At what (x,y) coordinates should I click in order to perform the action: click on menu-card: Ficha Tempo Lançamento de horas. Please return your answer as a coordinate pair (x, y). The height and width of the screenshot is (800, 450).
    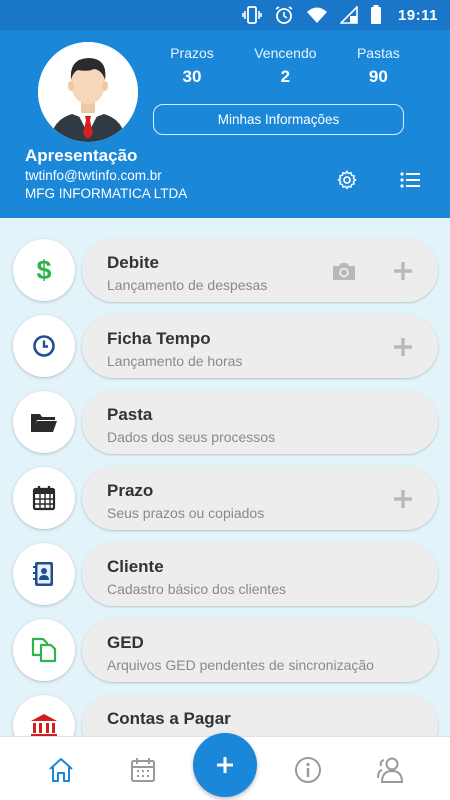
    Looking at the image, I should click on (260, 346).